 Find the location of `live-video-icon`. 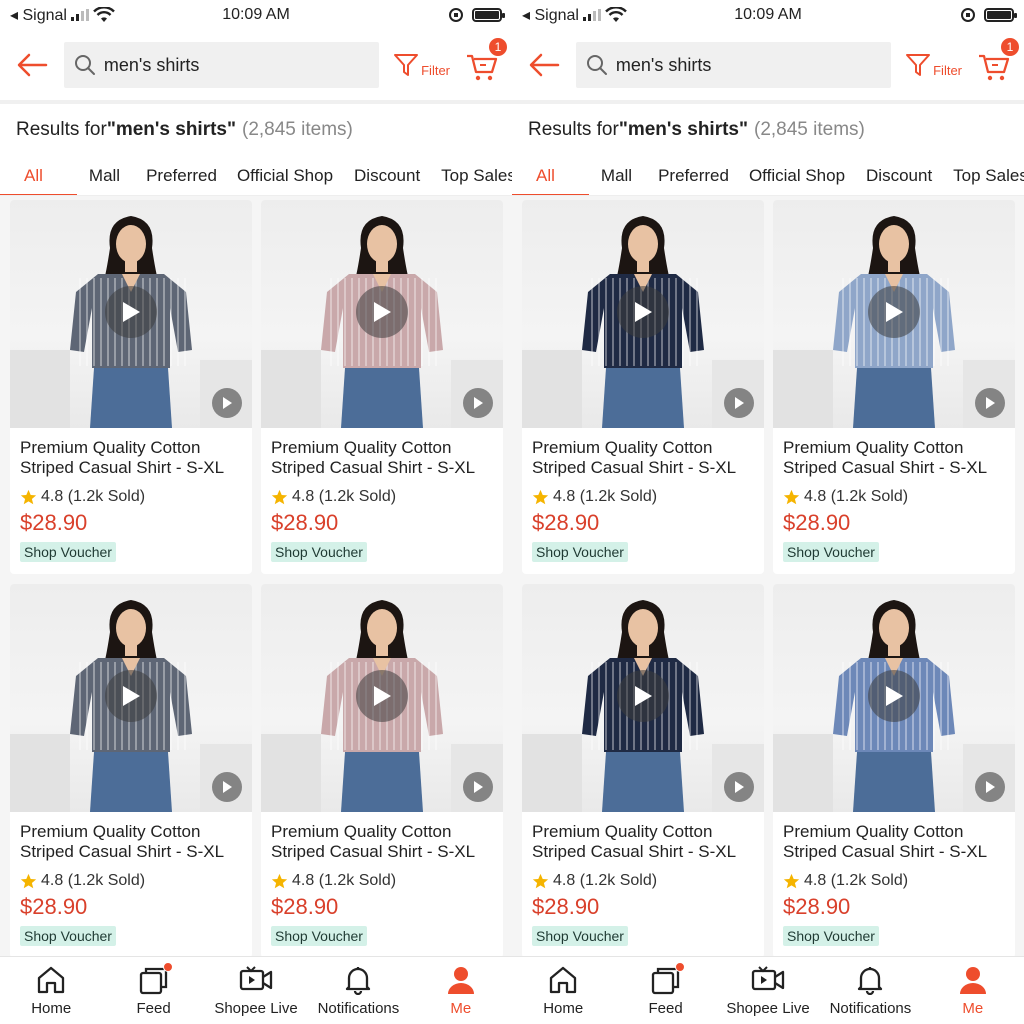

live-video-icon is located at coordinates (256, 978).